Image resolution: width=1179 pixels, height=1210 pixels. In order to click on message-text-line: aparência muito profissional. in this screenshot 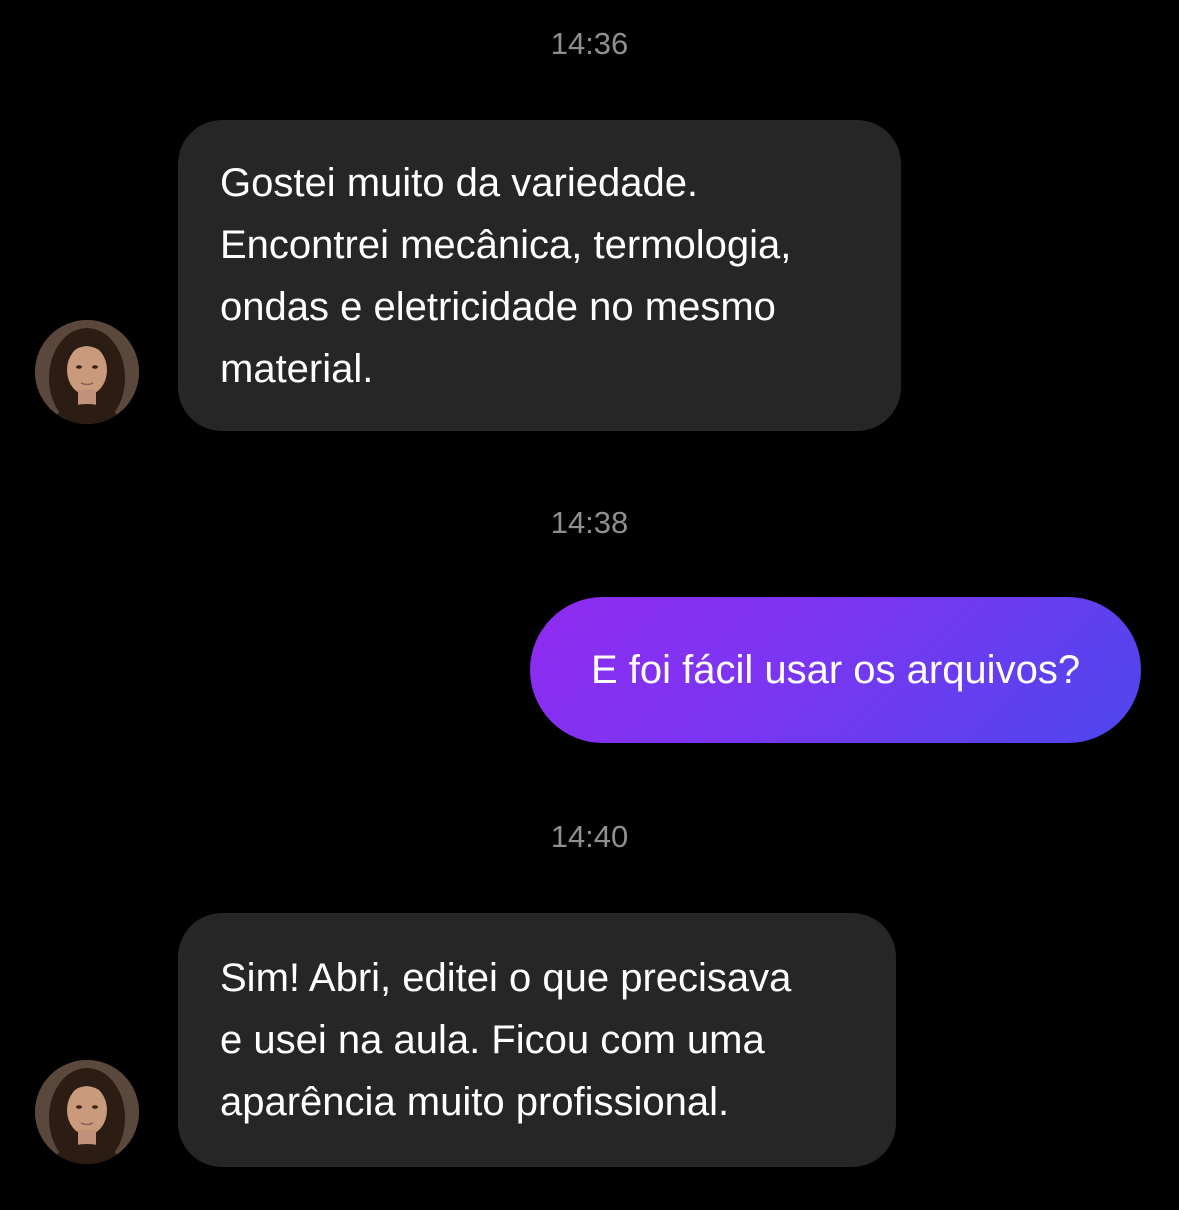, I will do `click(475, 1102)`.